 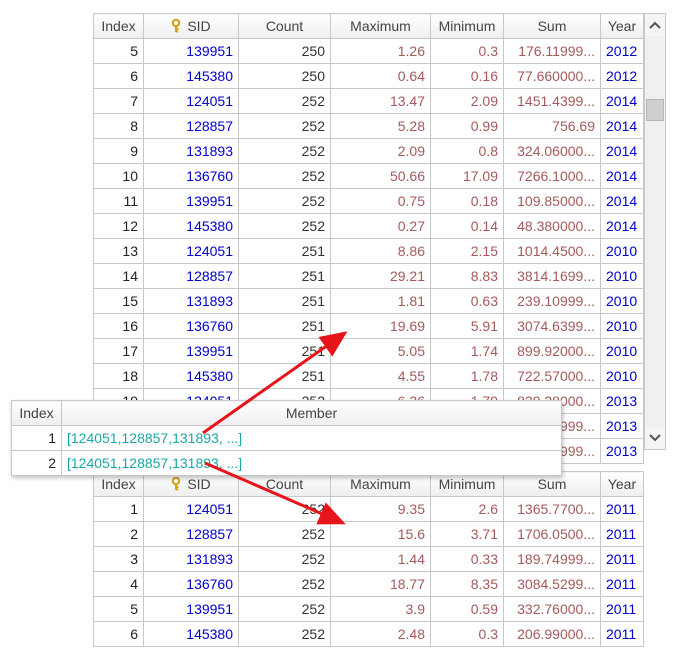 I want to click on col-header-count: Count, so click(x=284, y=26).